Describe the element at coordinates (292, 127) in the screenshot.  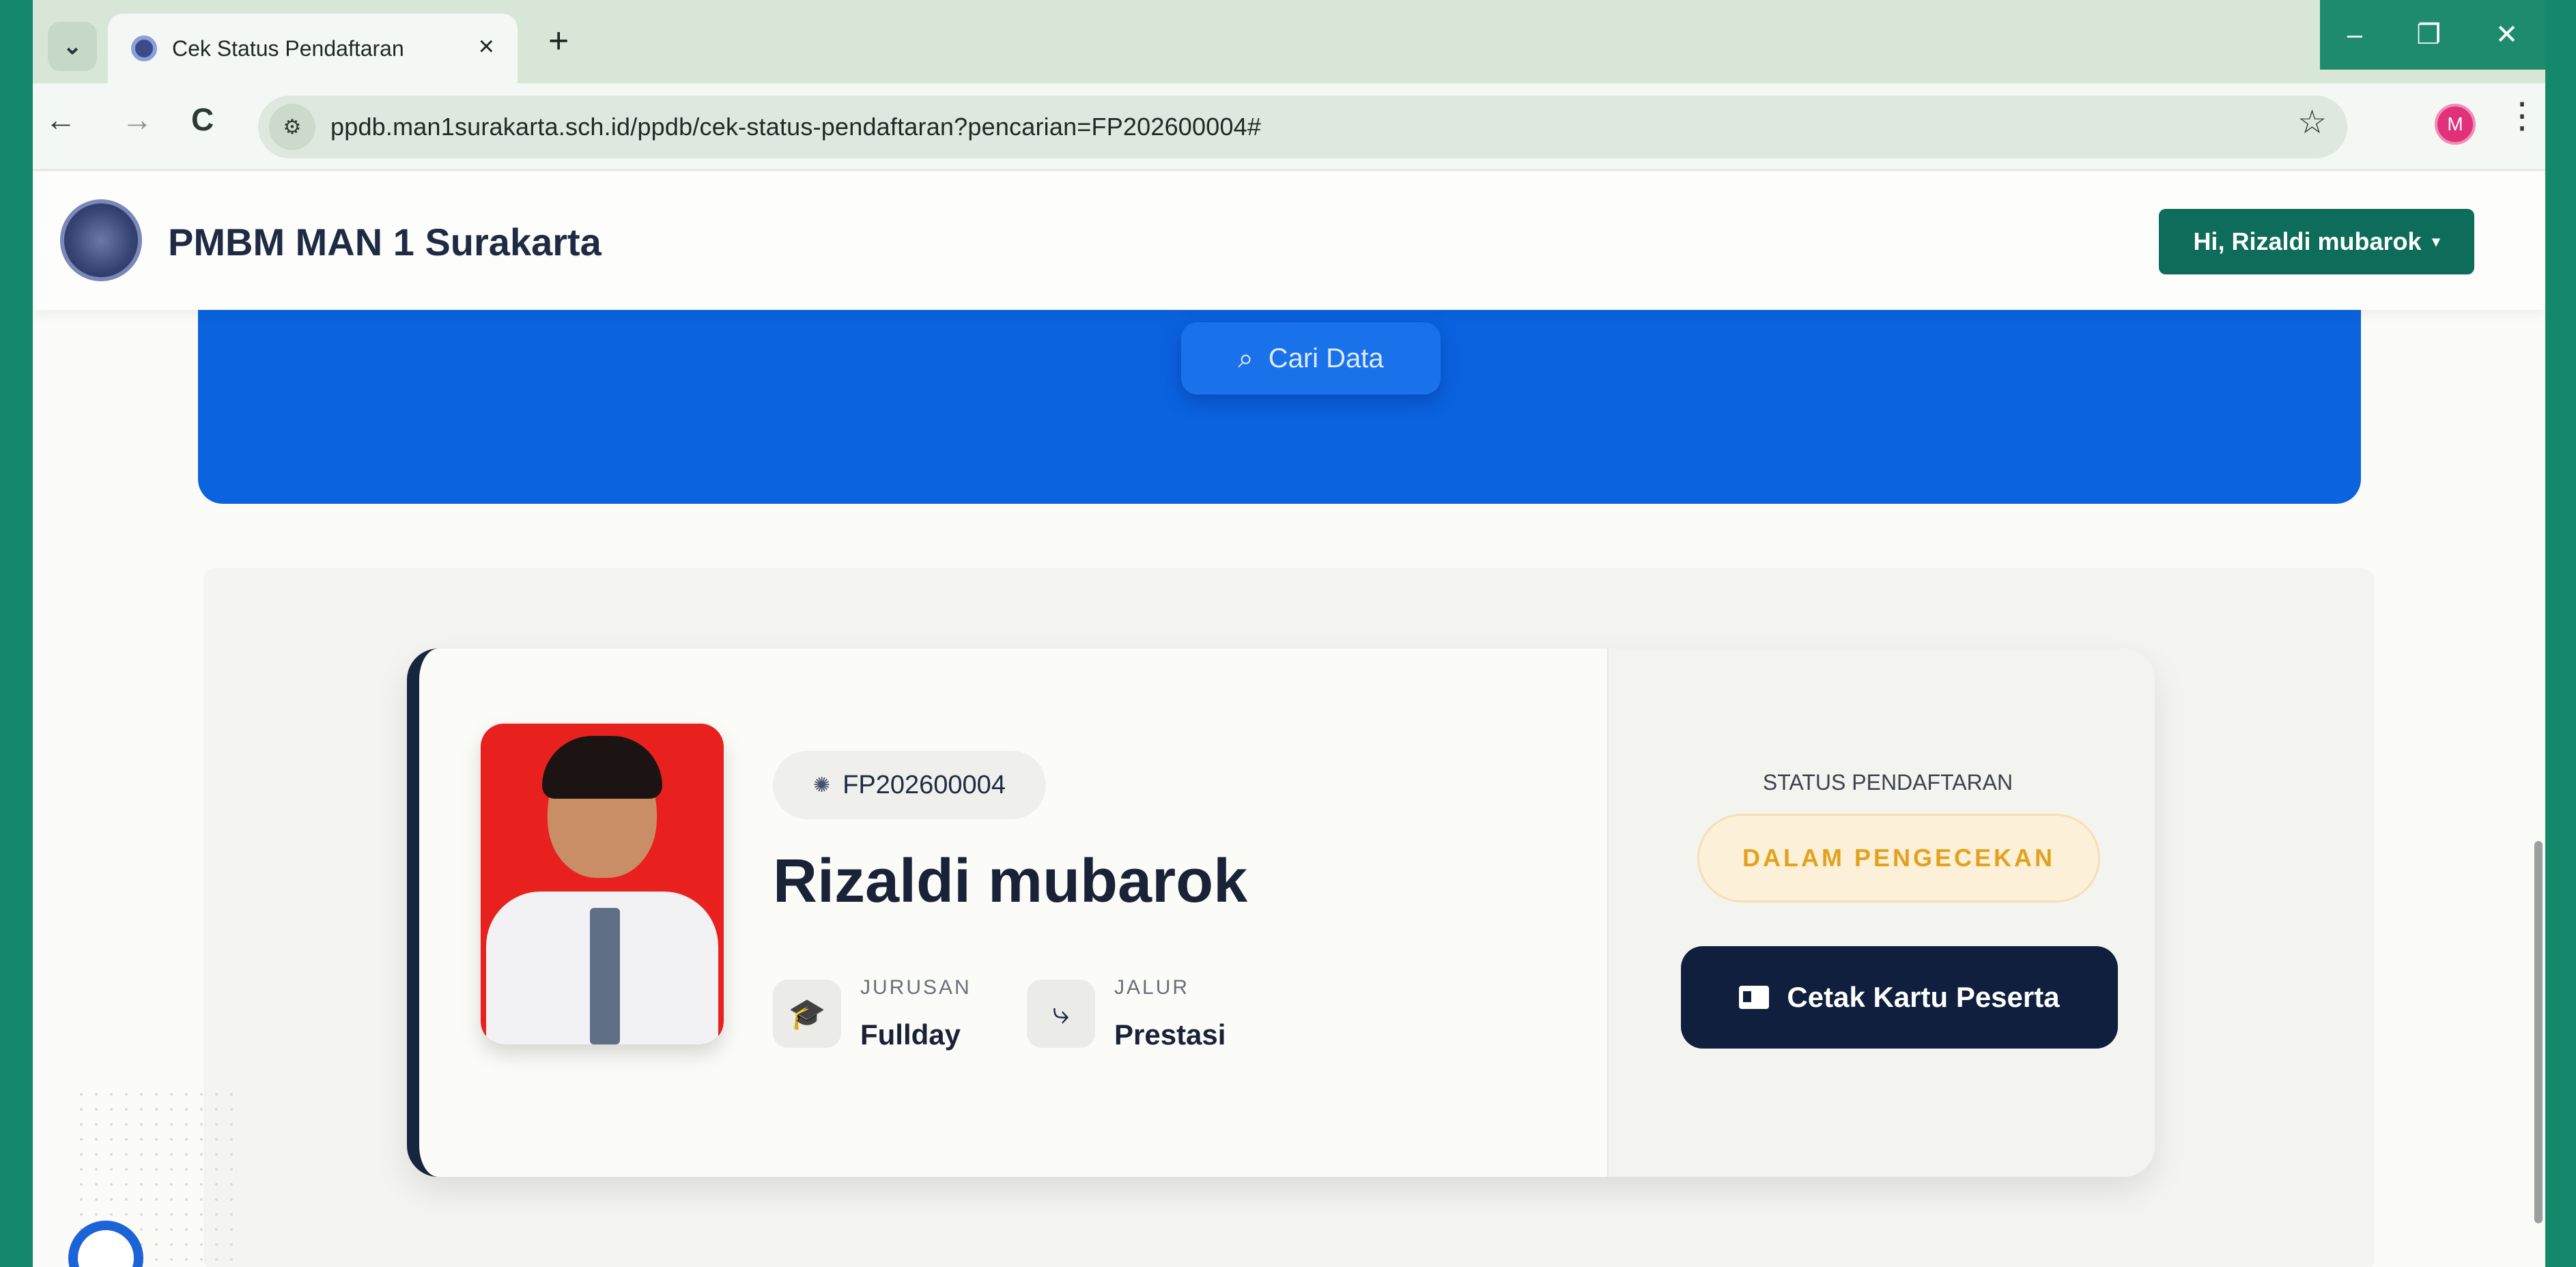
I see `site-info-icon: ⚙` at that location.